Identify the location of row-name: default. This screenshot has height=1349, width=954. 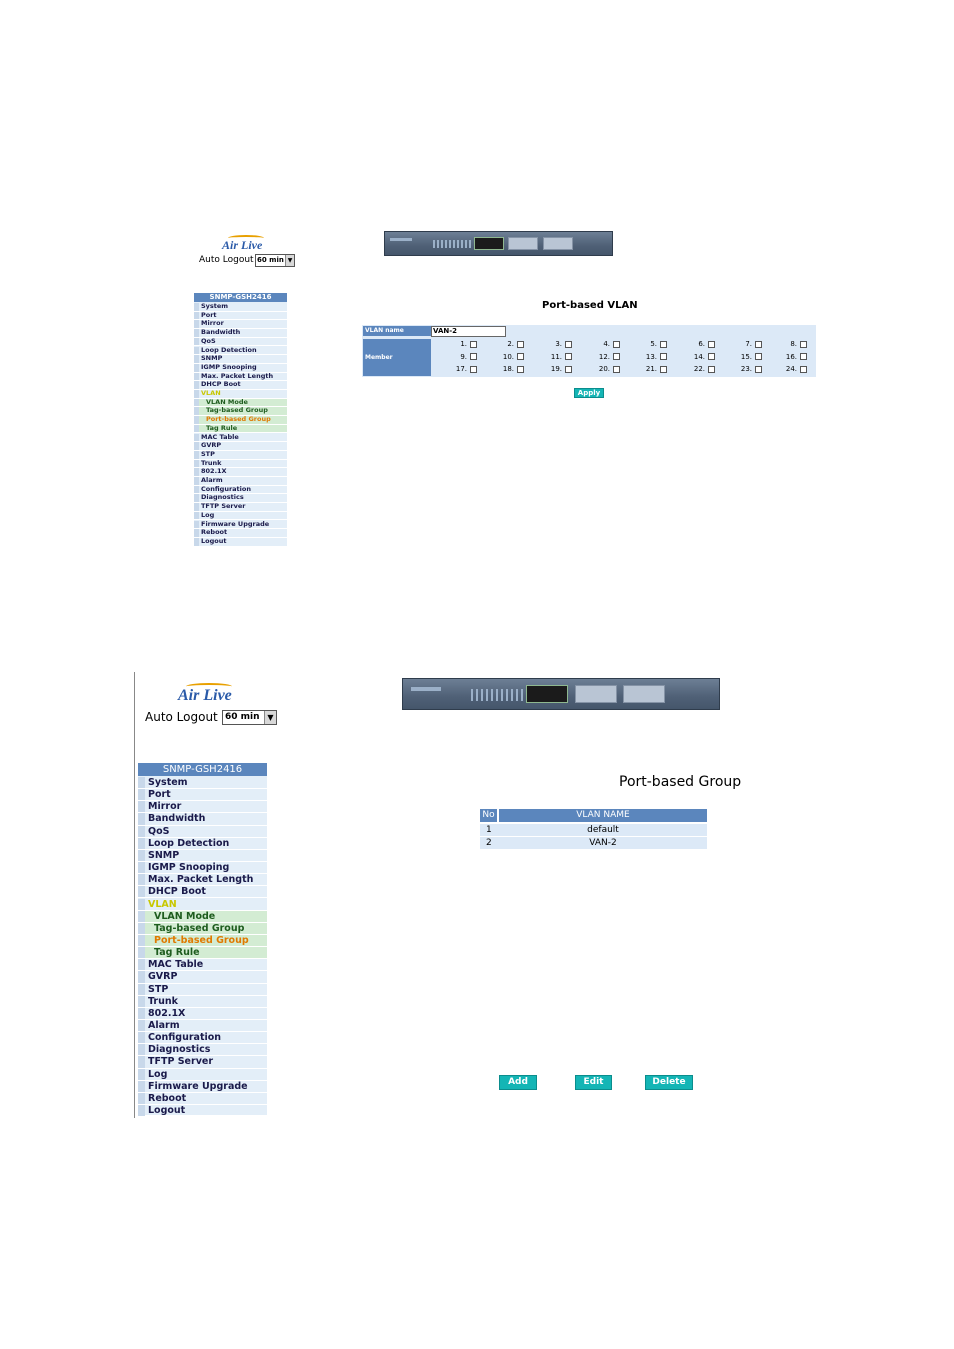
(603, 830).